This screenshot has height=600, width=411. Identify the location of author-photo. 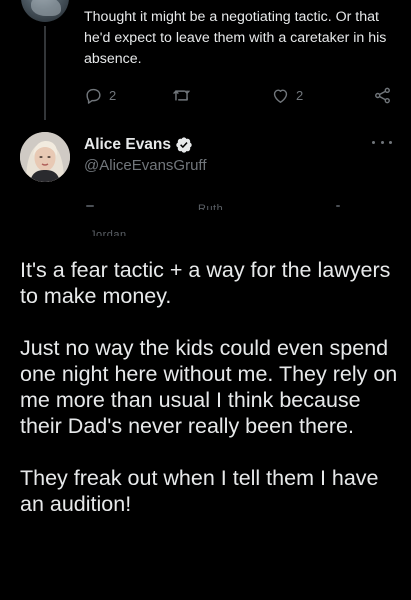
(45, 157).